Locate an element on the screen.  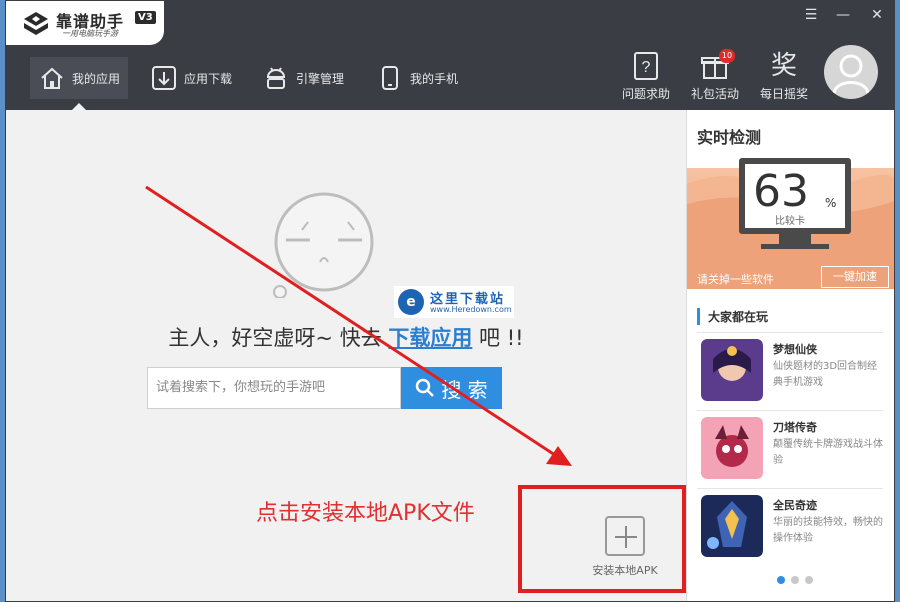
gift-button: 10 礼包活动 is located at coordinates (715, 75).